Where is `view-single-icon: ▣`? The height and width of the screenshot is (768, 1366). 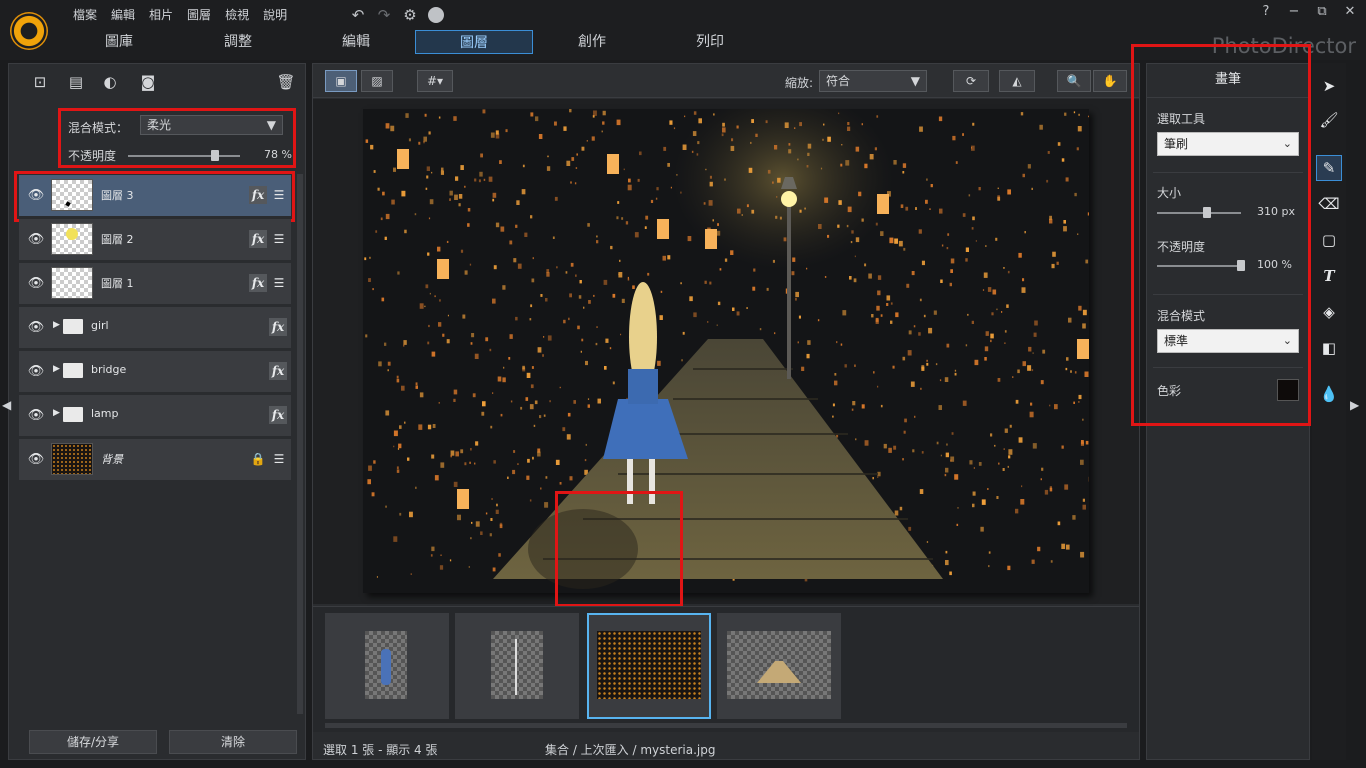
view-single-icon: ▣ is located at coordinates (341, 81).